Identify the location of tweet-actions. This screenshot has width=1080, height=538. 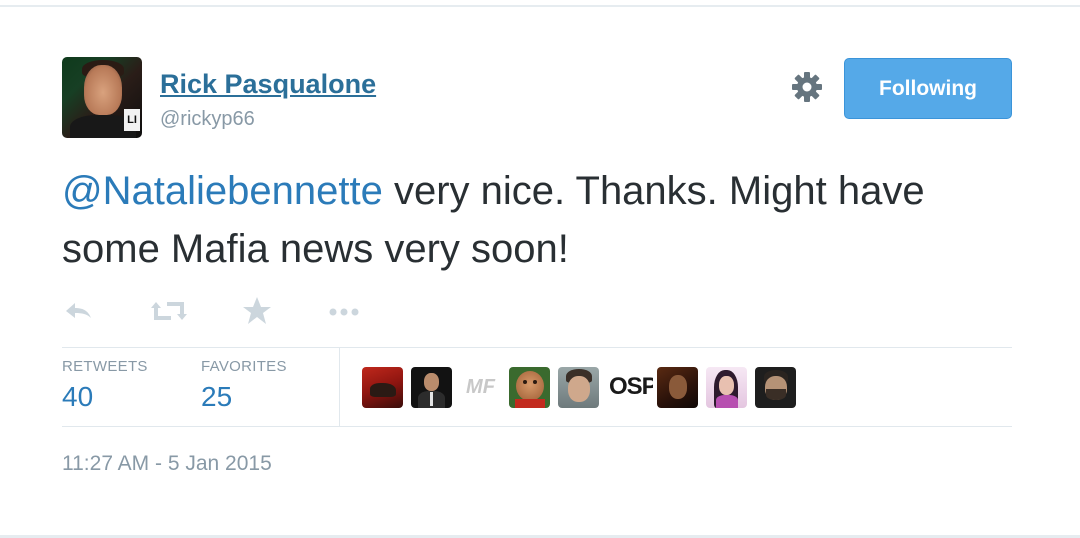
(222, 311).